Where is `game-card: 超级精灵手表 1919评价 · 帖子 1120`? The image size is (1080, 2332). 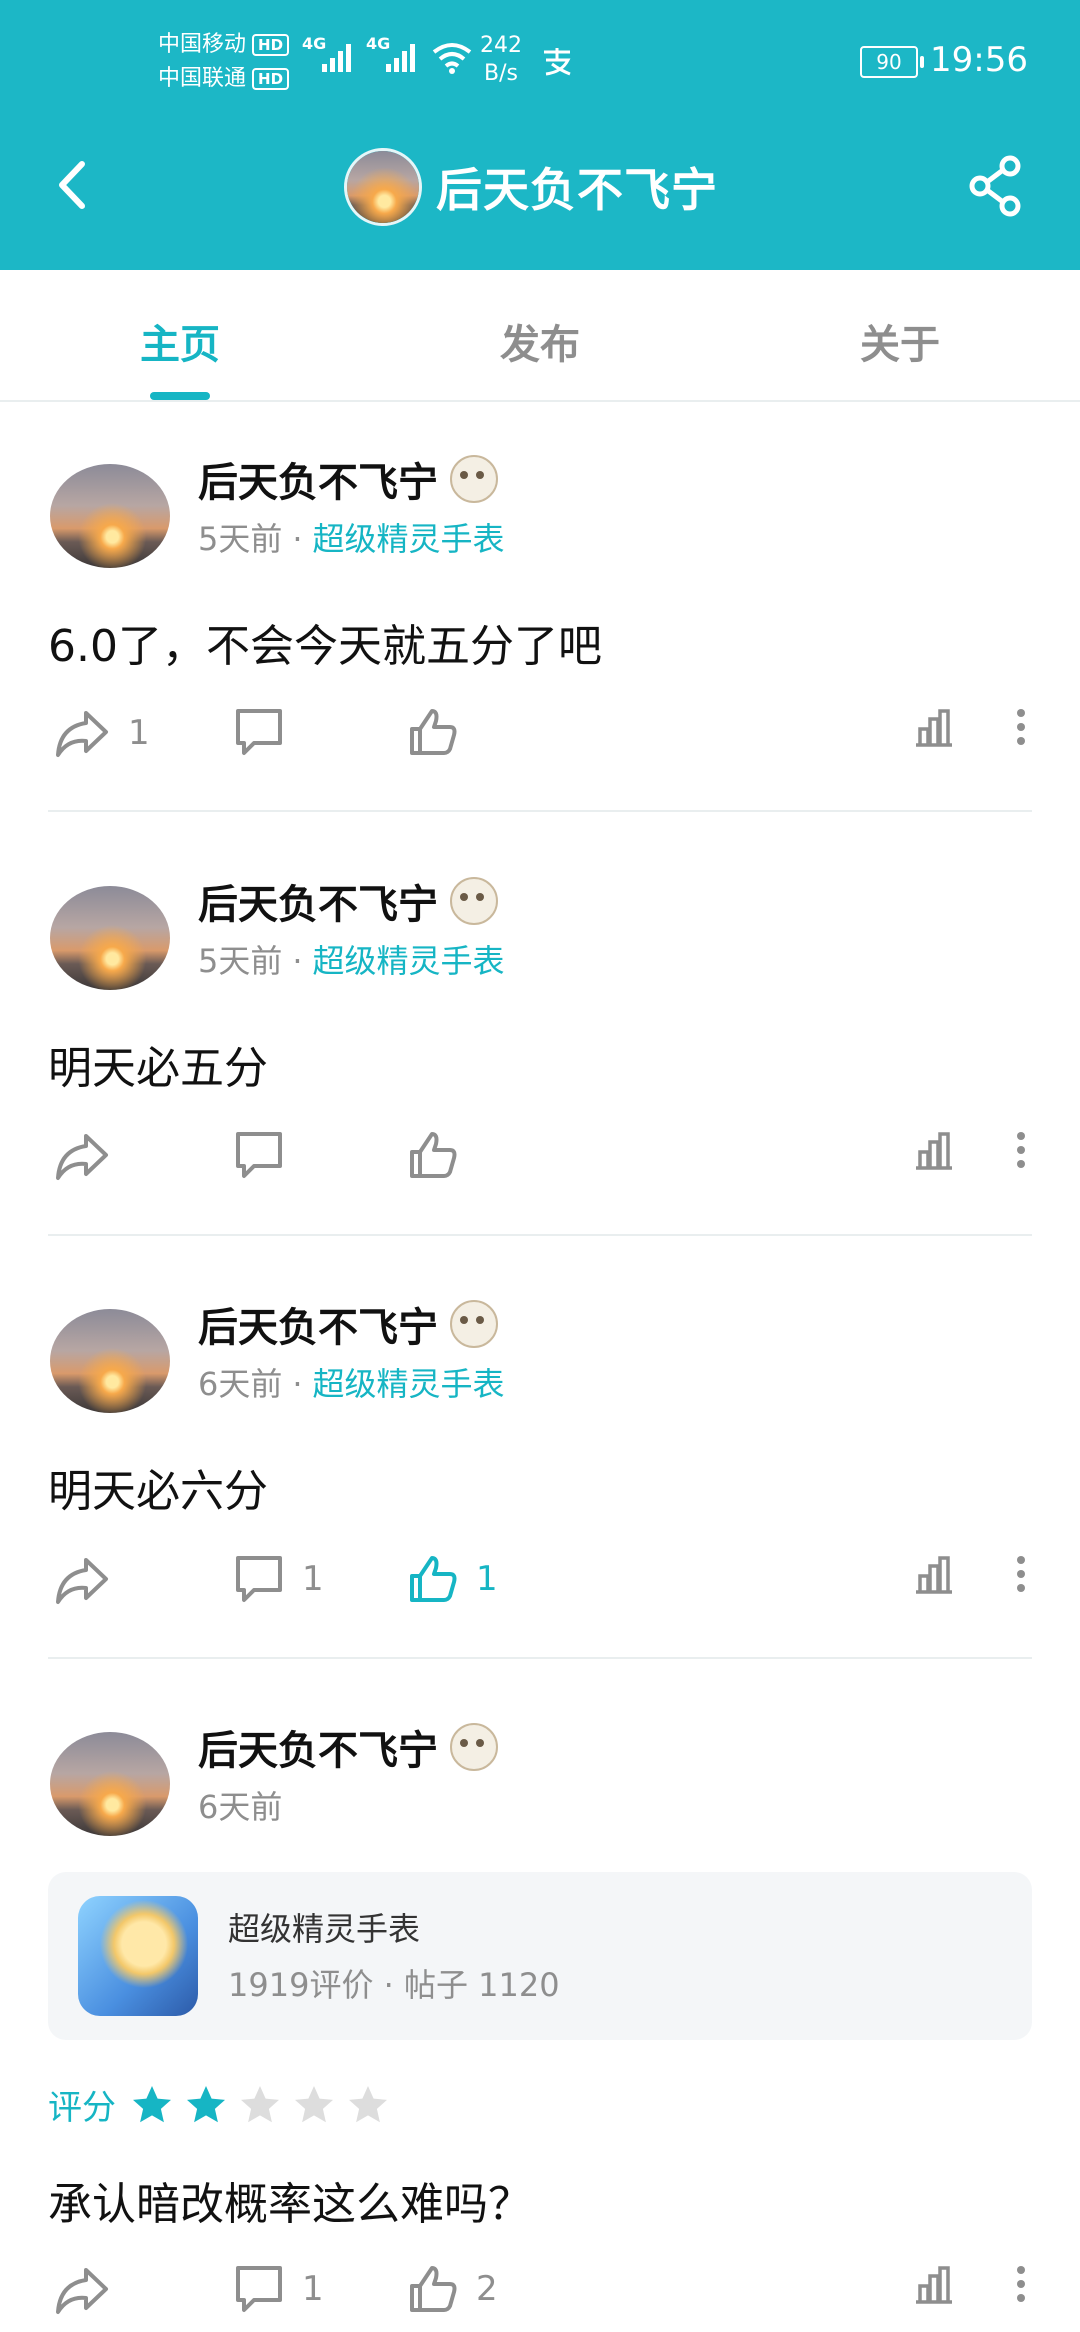
game-card: 超级精灵手表 1919评价 · 帖子 1120 is located at coordinates (540, 1956).